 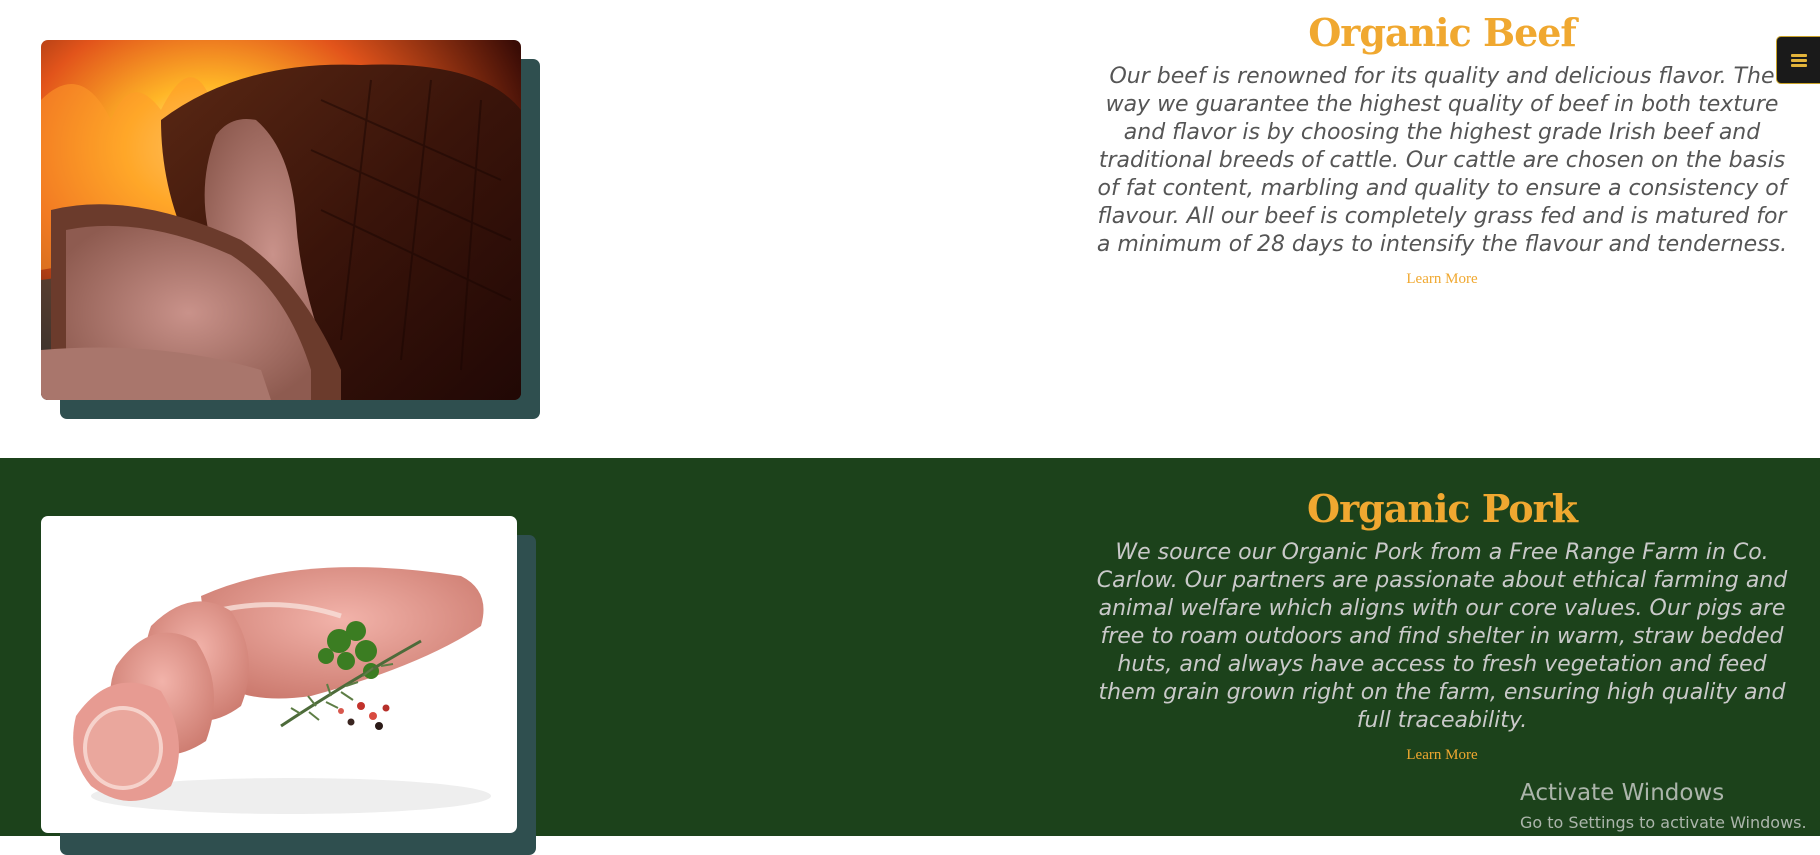 What do you see at coordinates (1622, 793) in the screenshot?
I see `watermark-title: Activate Windows` at bounding box center [1622, 793].